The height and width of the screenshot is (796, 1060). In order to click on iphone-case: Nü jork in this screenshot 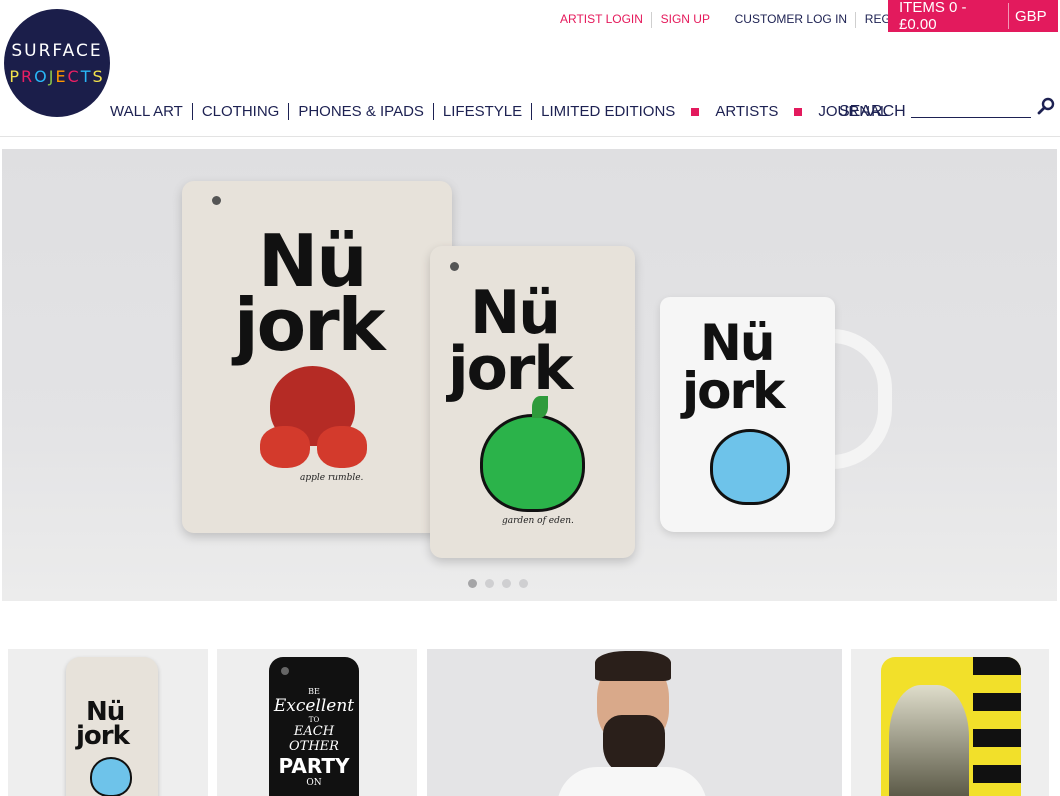, I will do `click(112, 726)`.